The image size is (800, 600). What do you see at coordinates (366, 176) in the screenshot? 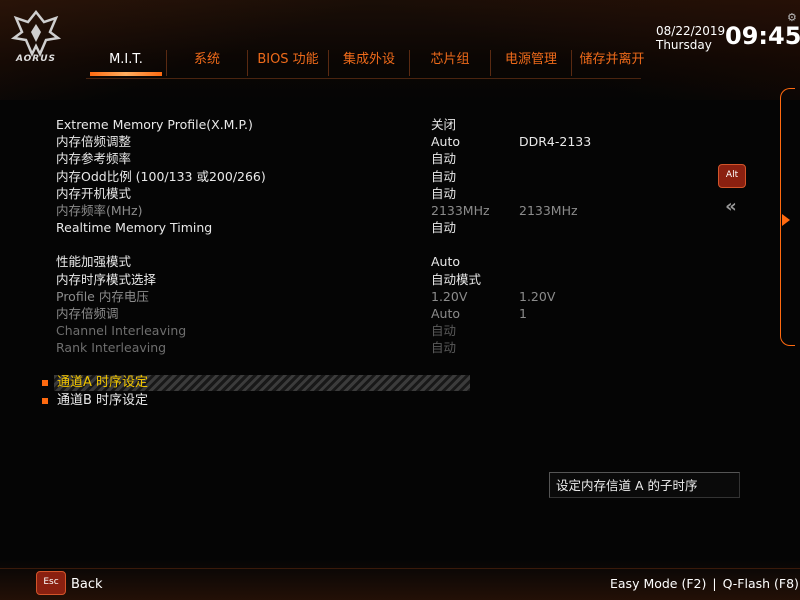
I see `setting-row-odd-ratio: 内存Odd比例 (100/133 或200/266) 自动` at bounding box center [366, 176].